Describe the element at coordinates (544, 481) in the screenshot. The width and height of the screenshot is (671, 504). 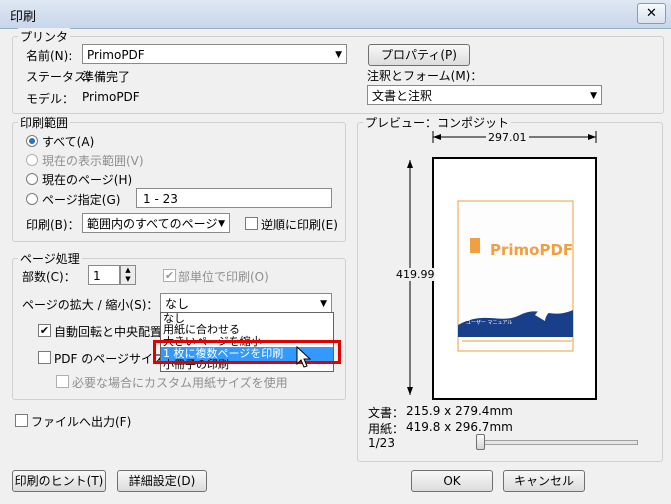
I see `cancel-button: キャンセル` at that location.